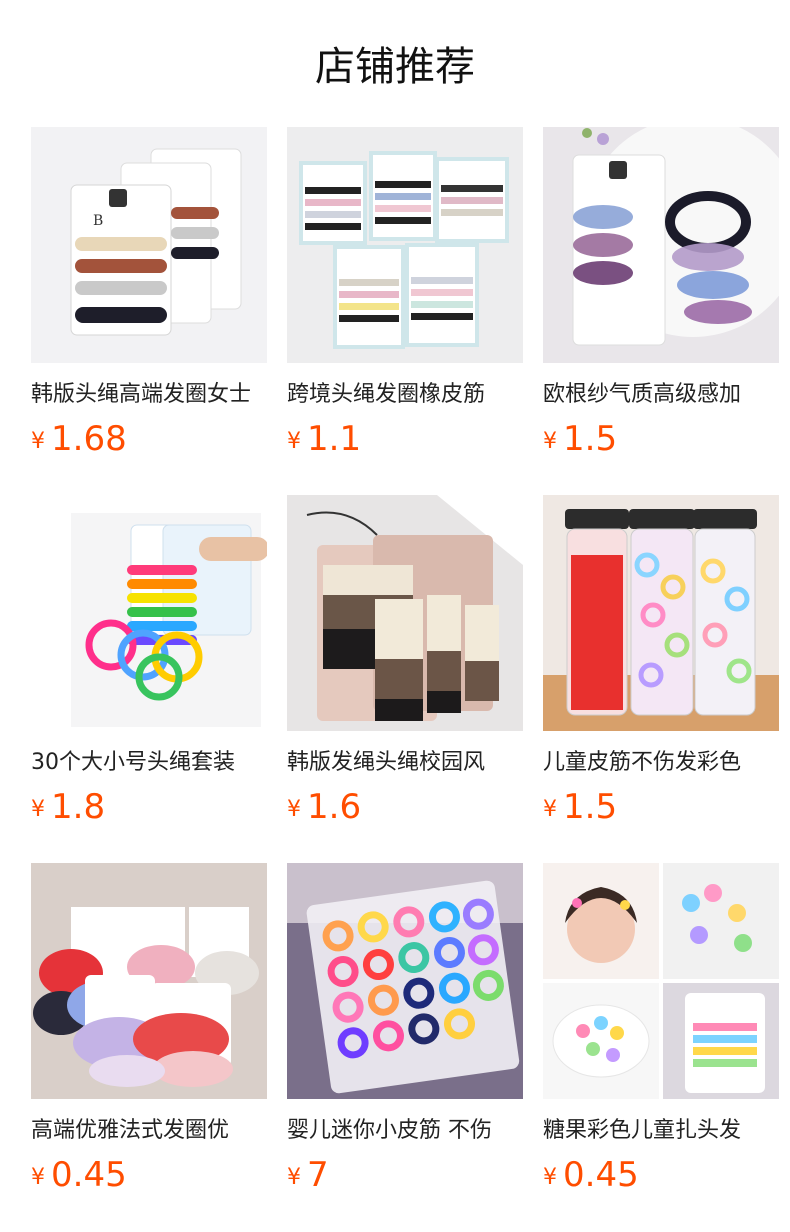  Describe the element at coordinates (405, 981) in the screenshot. I see `product-image-mini-elastic-box` at that location.